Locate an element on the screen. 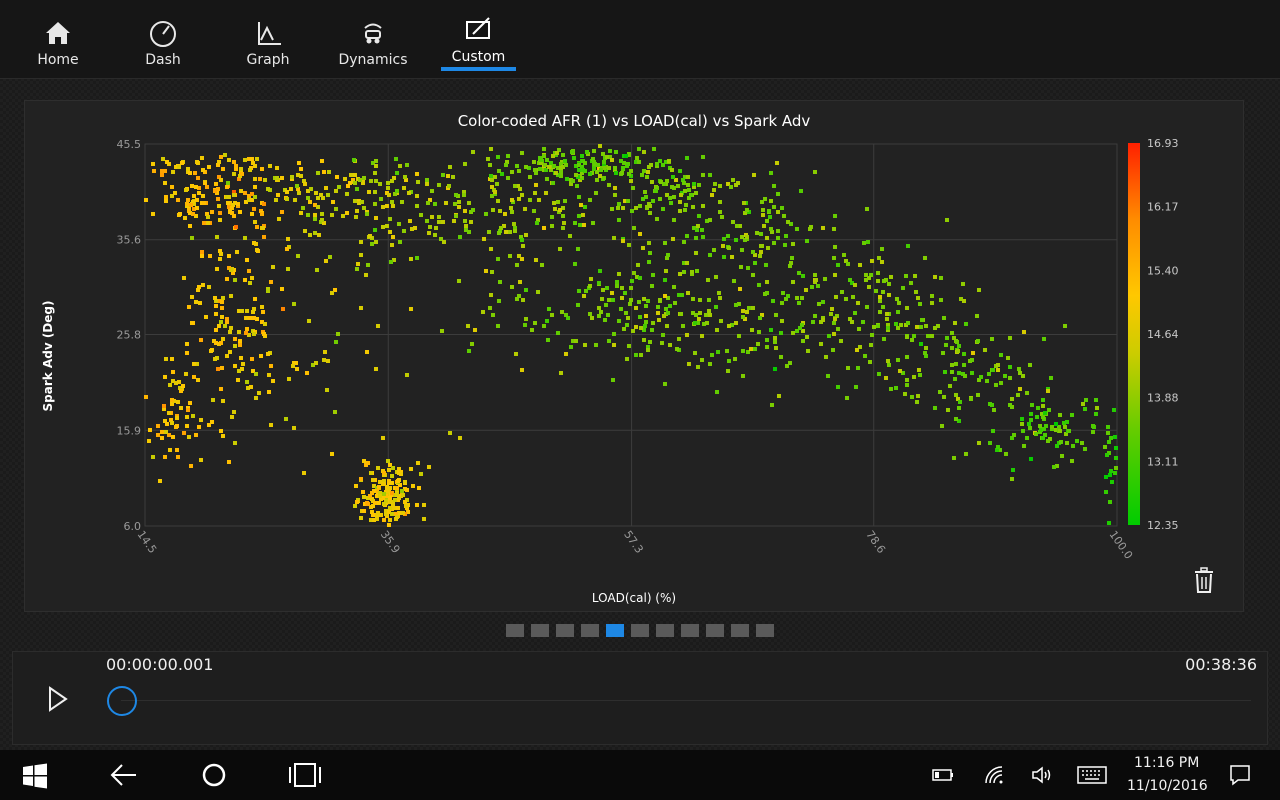 The width and height of the screenshot is (1280, 800). wifi-icon is located at coordinates (994, 775).